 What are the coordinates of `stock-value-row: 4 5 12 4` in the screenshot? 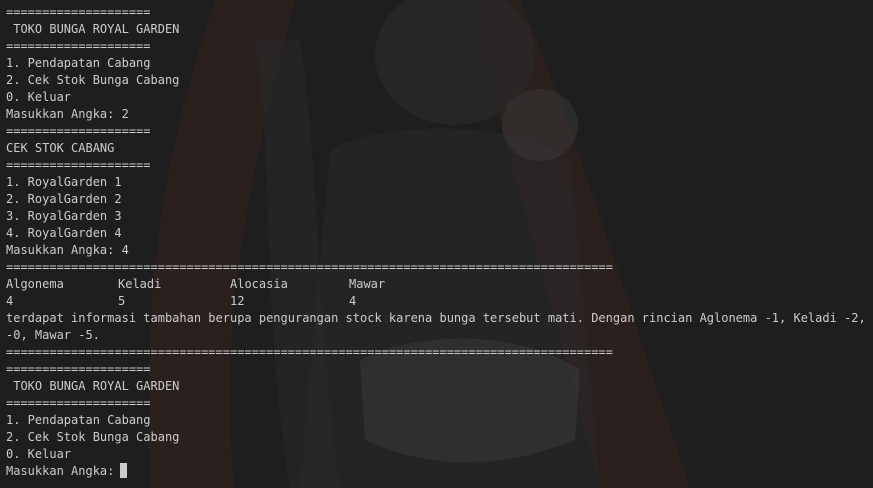 It's located at (439, 301).